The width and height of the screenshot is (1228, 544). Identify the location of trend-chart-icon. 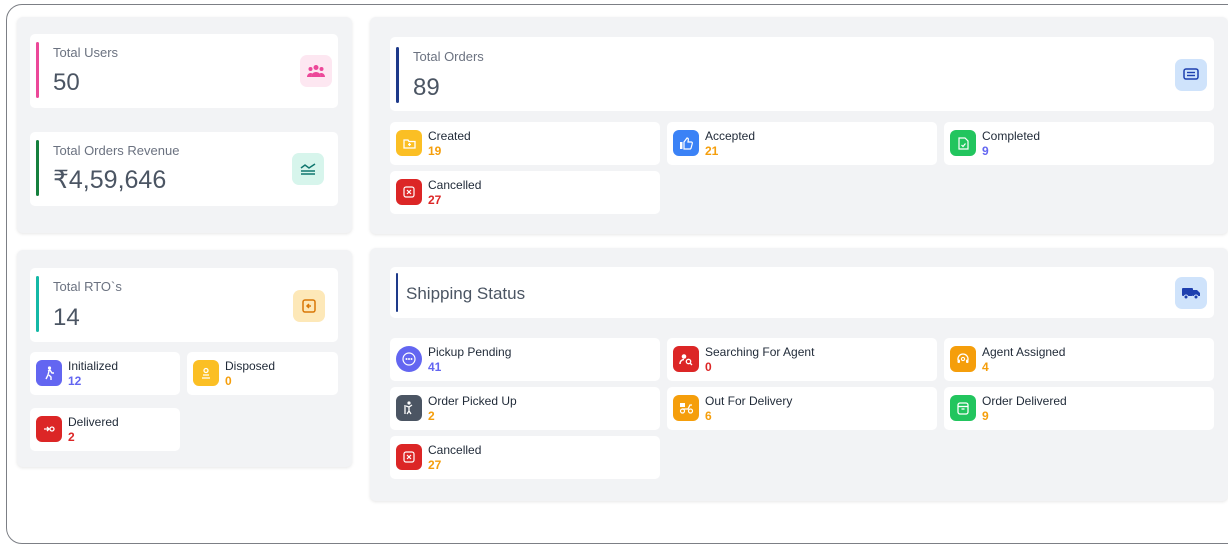
(308, 169).